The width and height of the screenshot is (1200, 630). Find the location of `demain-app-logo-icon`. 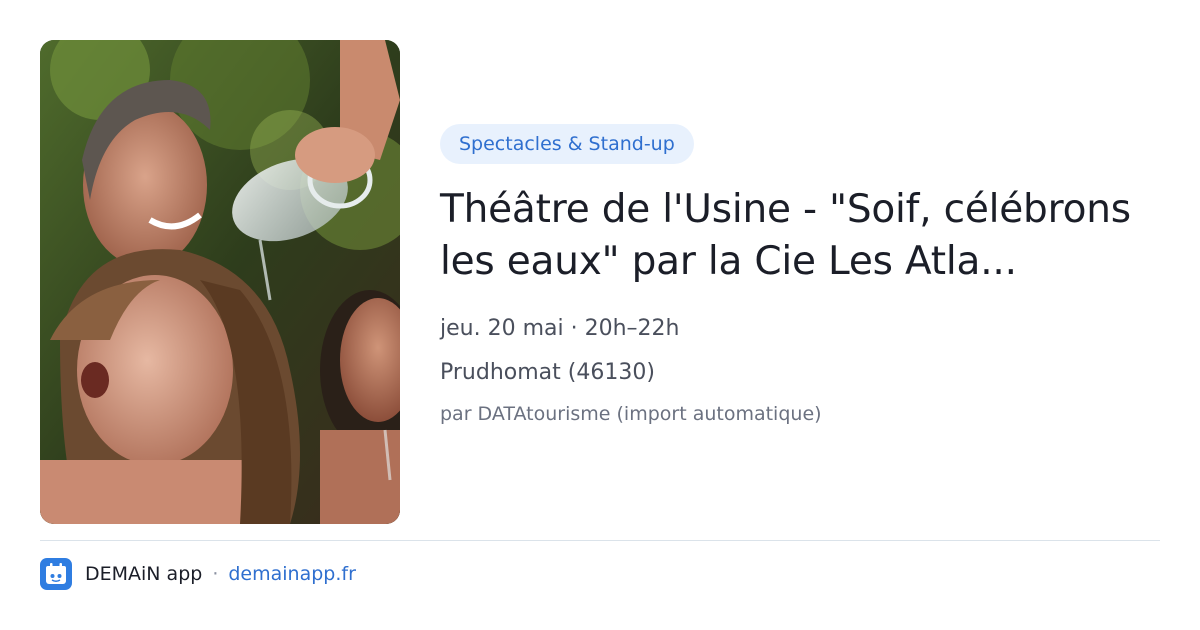

demain-app-logo-icon is located at coordinates (56, 574).